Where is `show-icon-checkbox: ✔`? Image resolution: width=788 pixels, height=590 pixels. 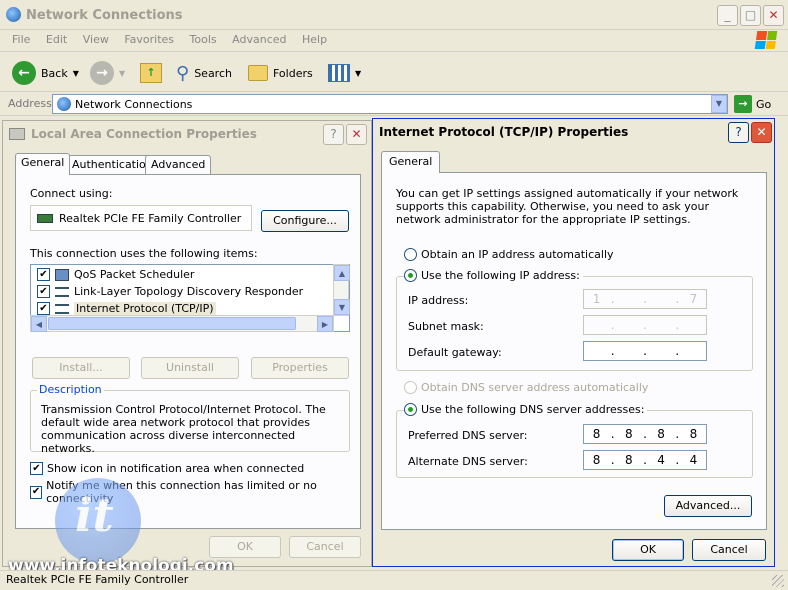 show-icon-checkbox: ✔ is located at coordinates (36, 468).